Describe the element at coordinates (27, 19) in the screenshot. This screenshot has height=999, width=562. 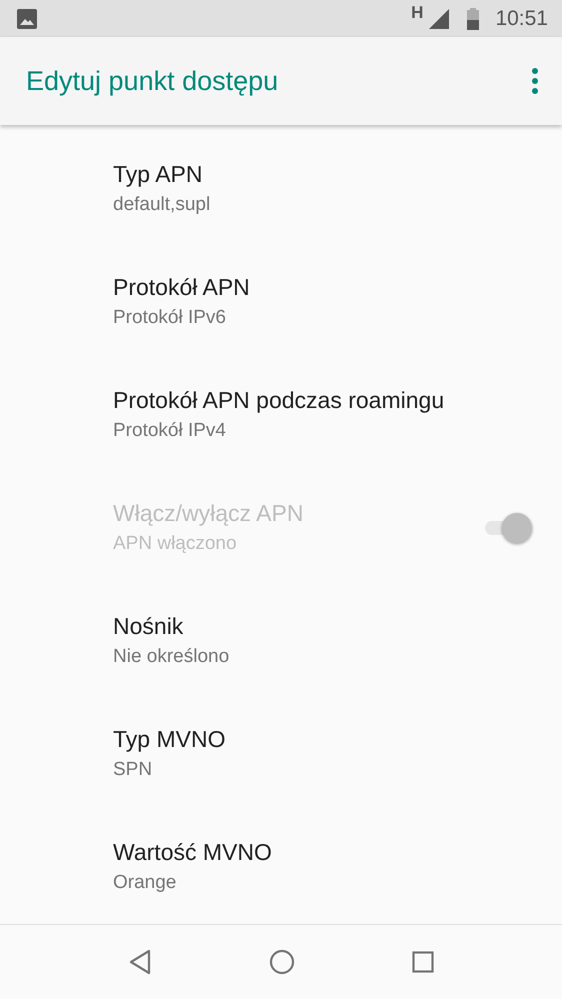
I see `image-icon` at that location.